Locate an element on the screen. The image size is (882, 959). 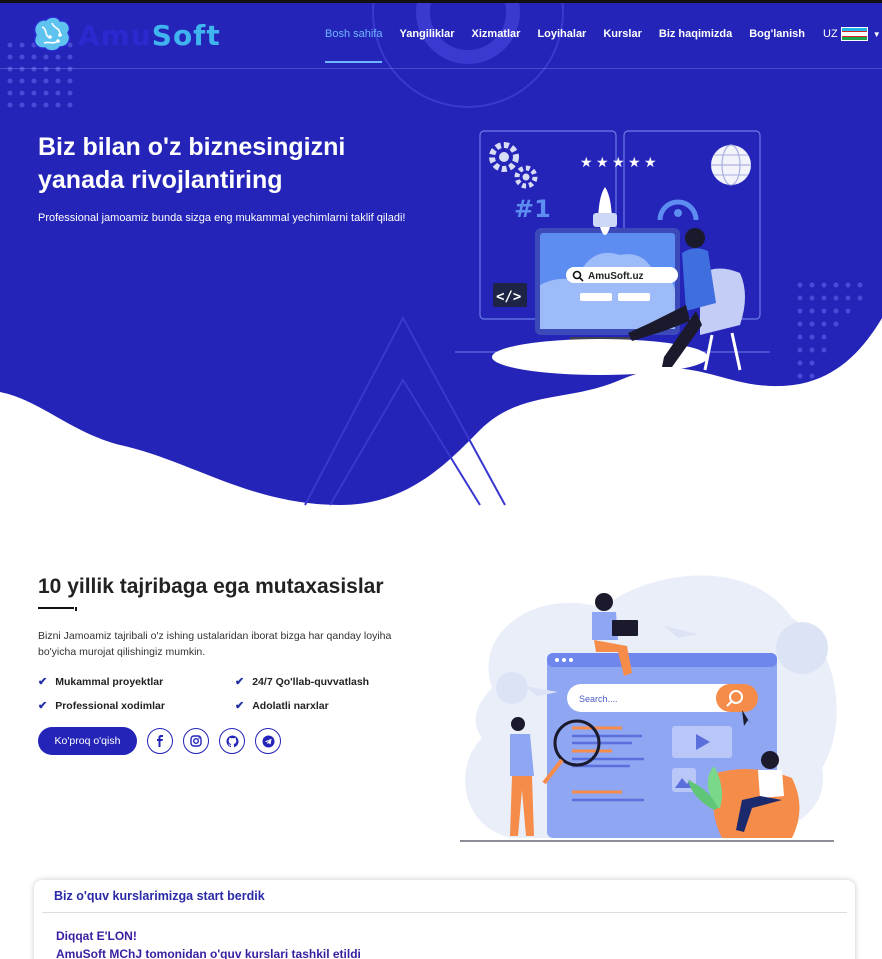
feature-label: 24/7 Qo'llab-quvvatlash is located at coordinates (311, 681).